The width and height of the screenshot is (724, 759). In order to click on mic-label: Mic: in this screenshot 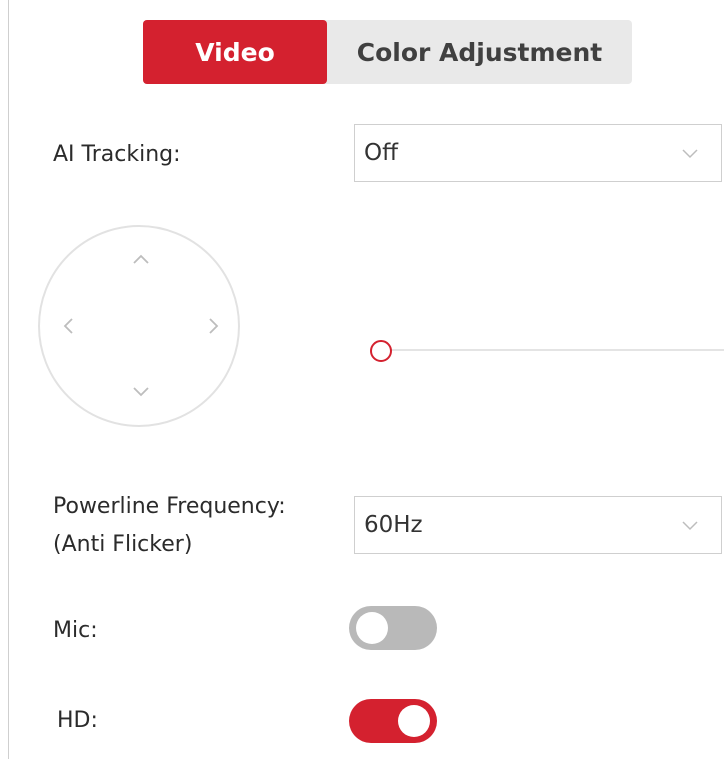, I will do `click(75, 630)`.